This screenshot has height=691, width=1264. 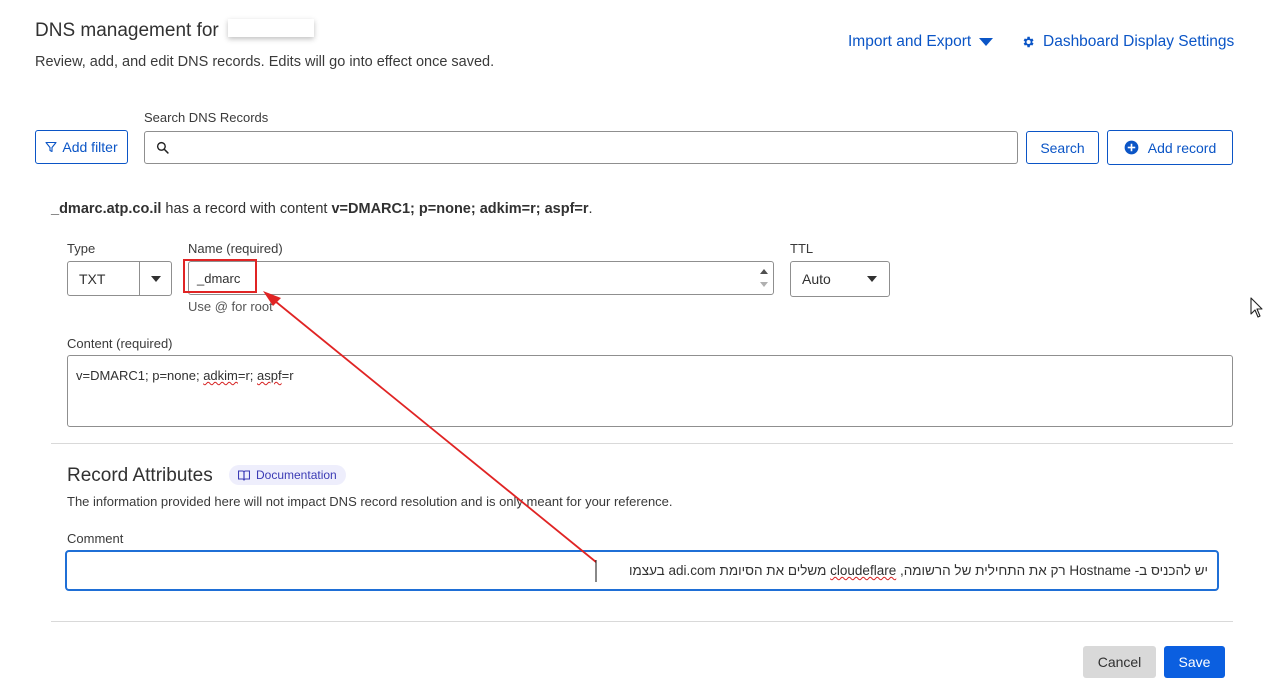 What do you see at coordinates (642, 621) in the screenshot?
I see `footer-divider` at bounding box center [642, 621].